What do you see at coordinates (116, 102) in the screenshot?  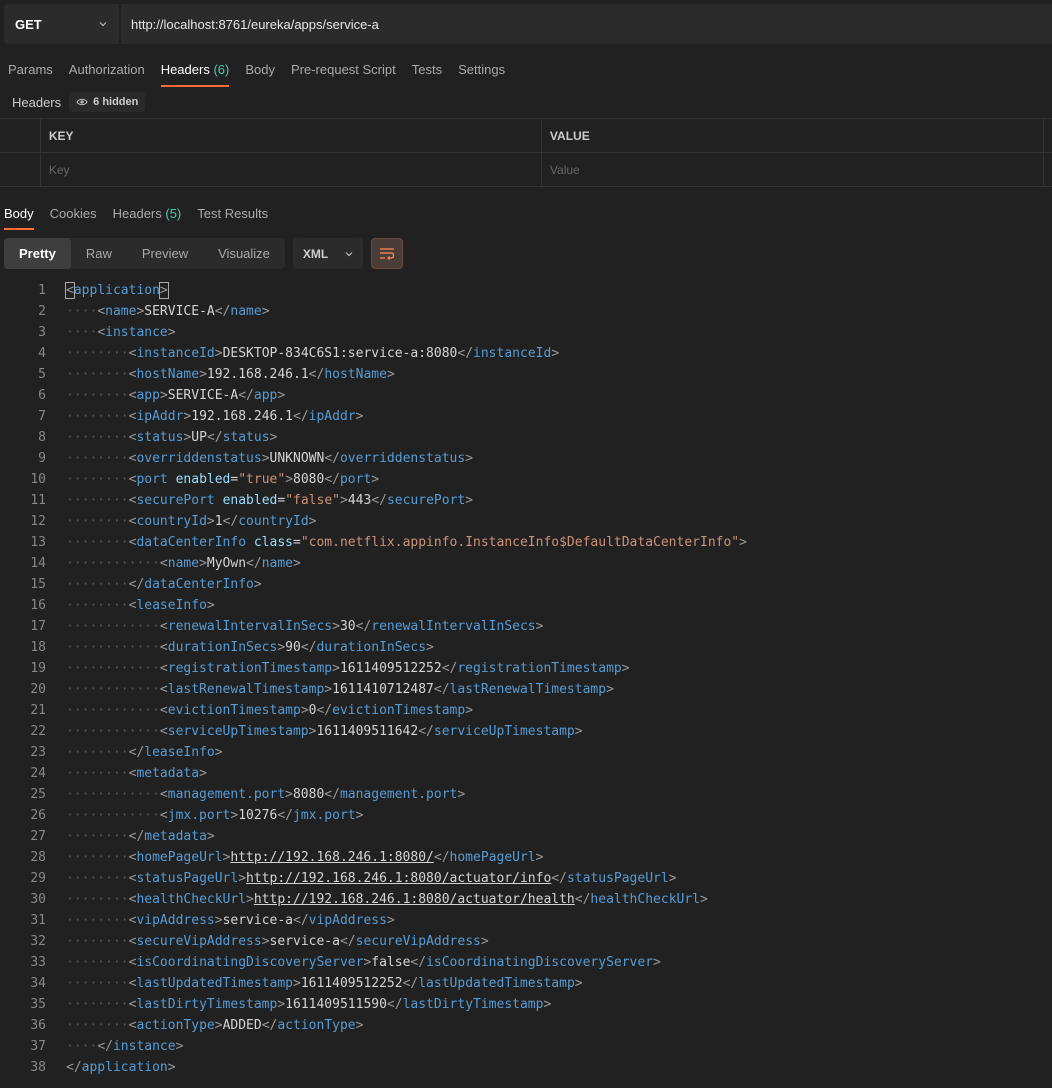 I see `hidden-count-label: 6 hidden` at bounding box center [116, 102].